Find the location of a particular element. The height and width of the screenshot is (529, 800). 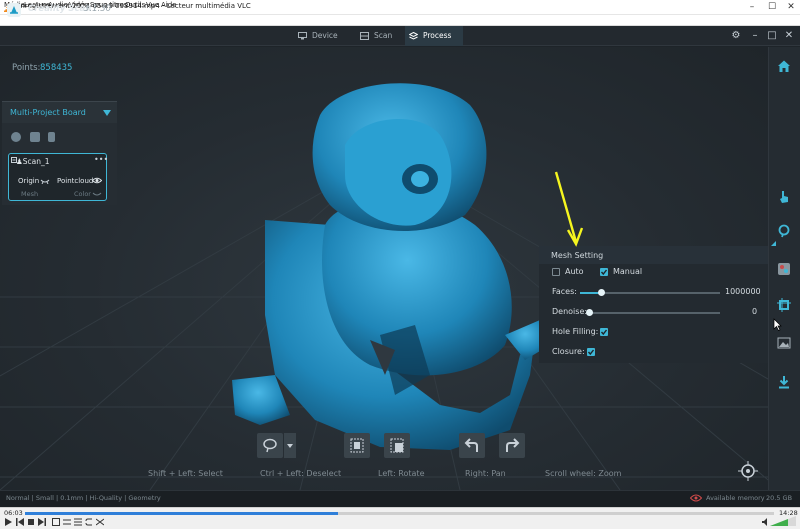

denoise-slider-track is located at coordinates (654, 313).